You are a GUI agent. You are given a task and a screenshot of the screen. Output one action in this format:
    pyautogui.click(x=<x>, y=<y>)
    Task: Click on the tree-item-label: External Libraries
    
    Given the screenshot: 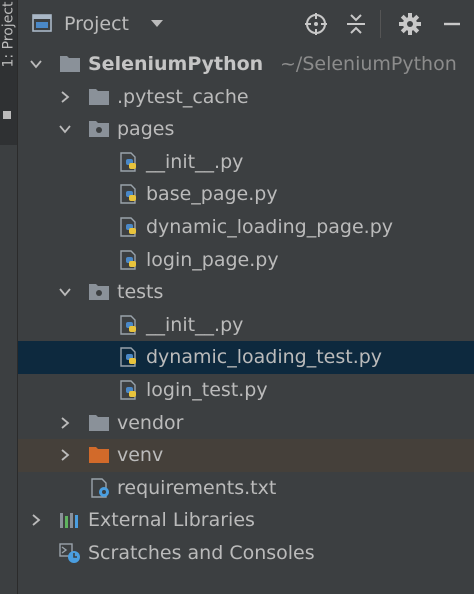 What is the action you would take?
    pyautogui.click(x=171, y=520)
    